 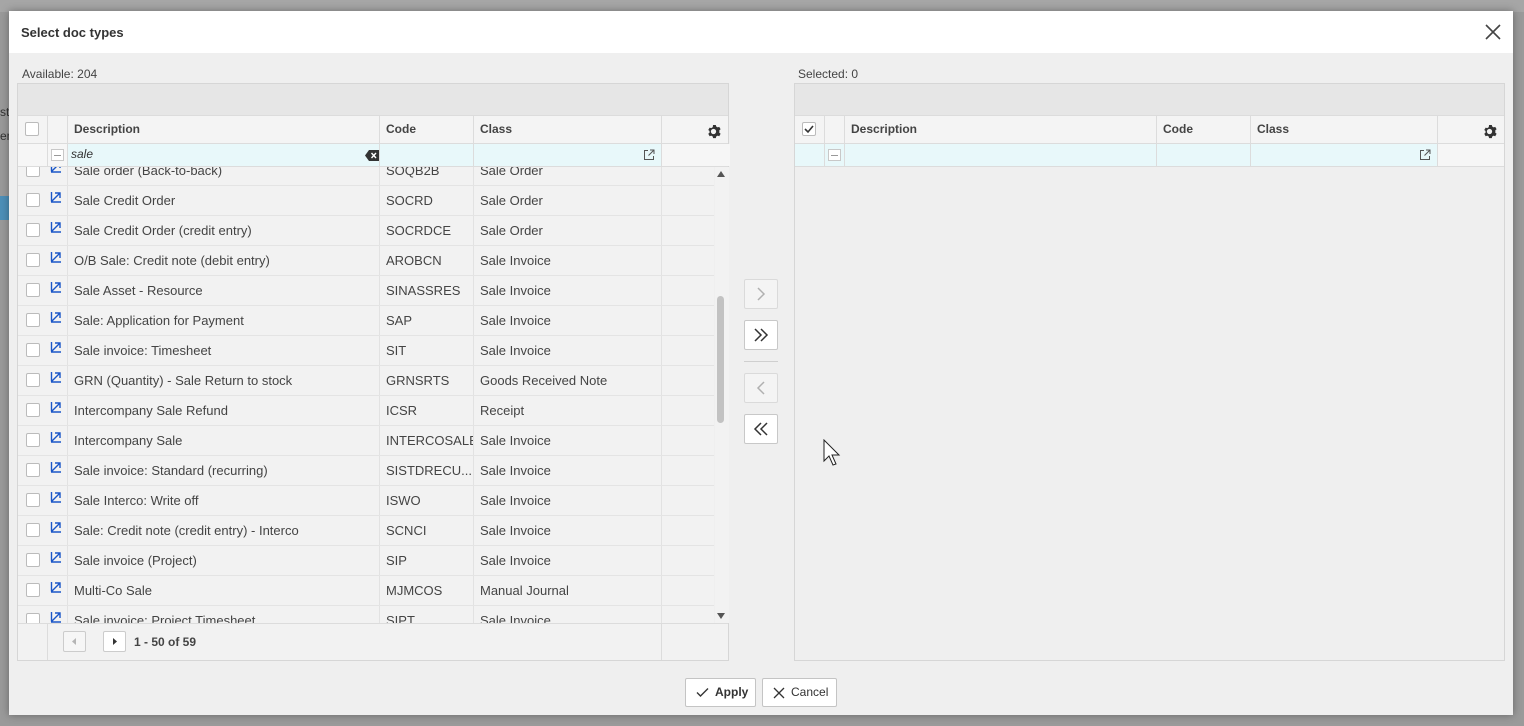 What do you see at coordinates (834, 155) in the screenshot?
I see `selected-collapse-icon` at bounding box center [834, 155].